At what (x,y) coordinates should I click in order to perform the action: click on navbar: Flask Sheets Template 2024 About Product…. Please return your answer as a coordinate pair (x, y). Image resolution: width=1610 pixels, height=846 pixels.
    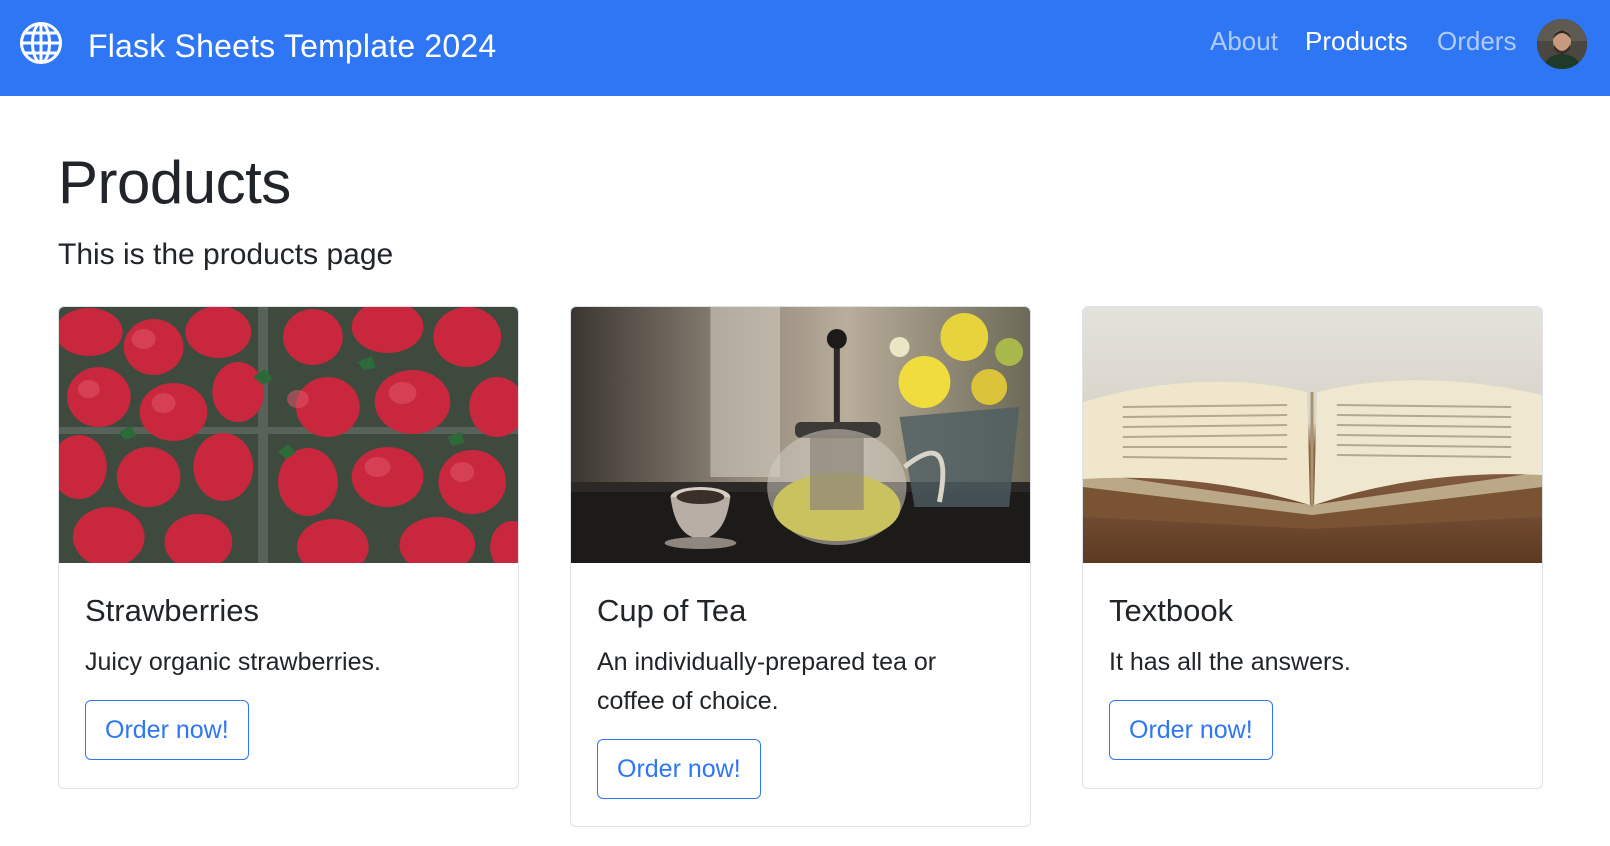
    Looking at the image, I should click on (805, 48).